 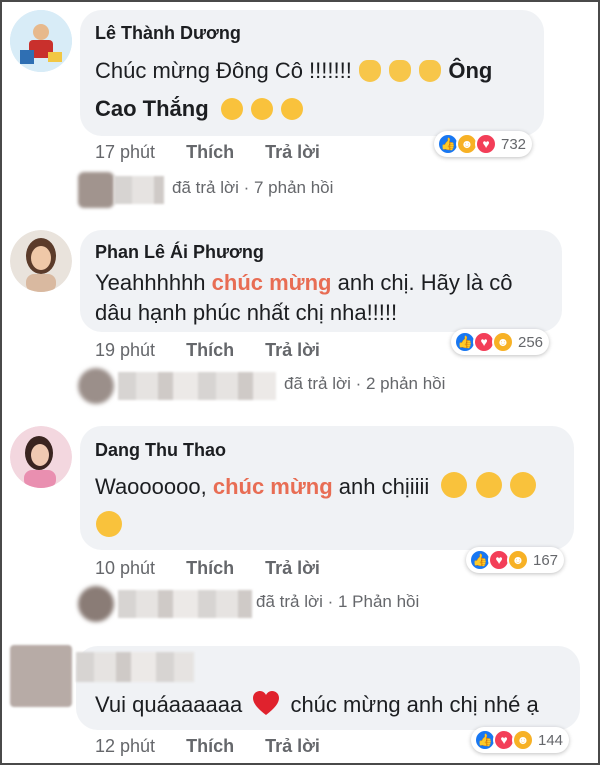 What do you see at coordinates (253, 187) in the screenshot?
I see `replies-text: đã trả lời · 7 phản hồi` at bounding box center [253, 187].